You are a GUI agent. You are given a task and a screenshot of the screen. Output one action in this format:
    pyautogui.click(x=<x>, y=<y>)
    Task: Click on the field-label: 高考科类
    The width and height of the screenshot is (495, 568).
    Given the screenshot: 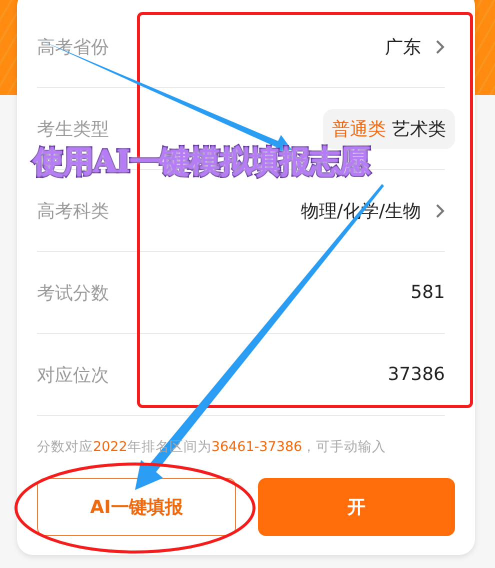 What is the action you would take?
    pyautogui.click(x=73, y=211)
    